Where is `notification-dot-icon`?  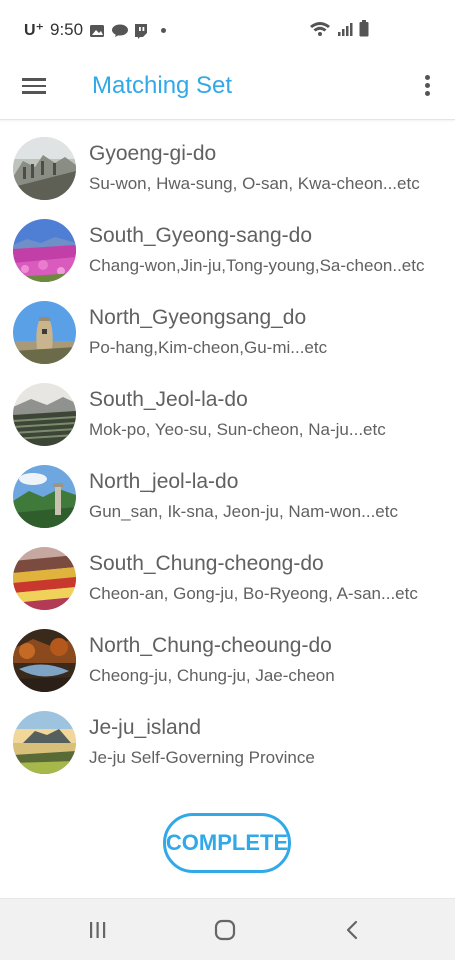
notification-dot-icon is located at coordinates (164, 30).